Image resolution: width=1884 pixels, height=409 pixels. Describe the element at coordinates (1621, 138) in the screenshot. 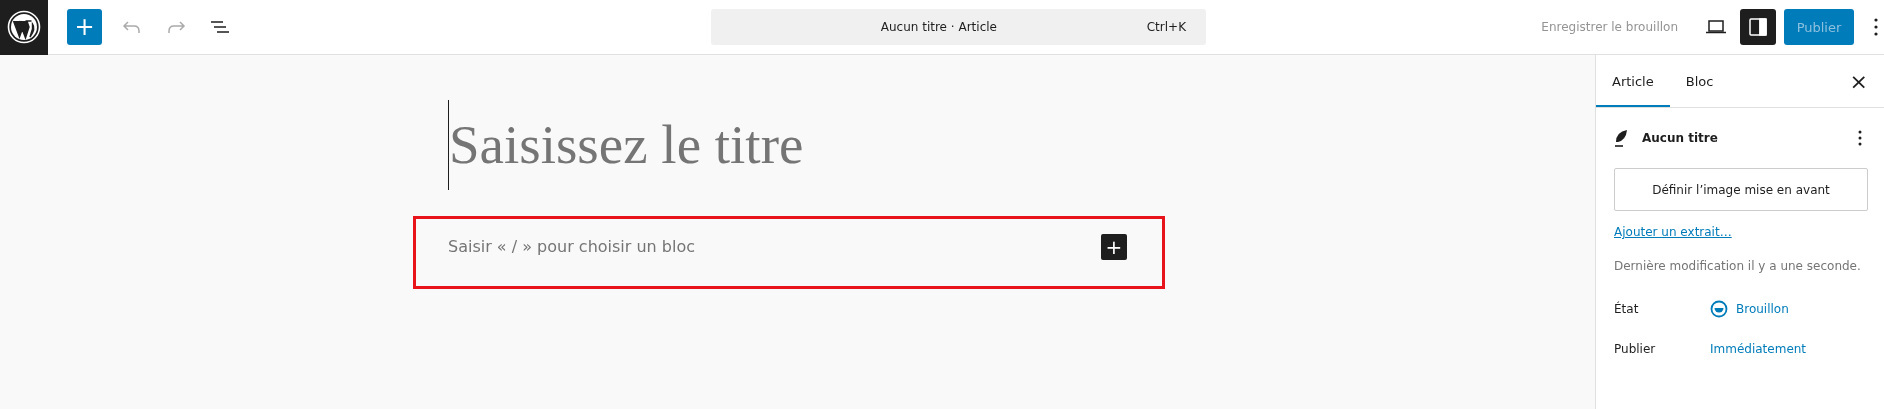

I see `feather-icon` at that location.